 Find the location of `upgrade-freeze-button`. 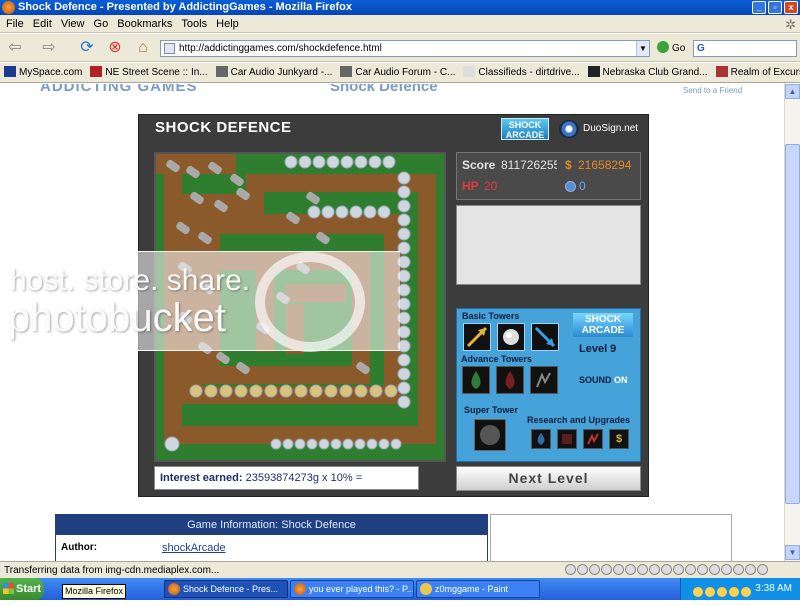

upgrade-freeze-button is located at coordinates (541, 439).